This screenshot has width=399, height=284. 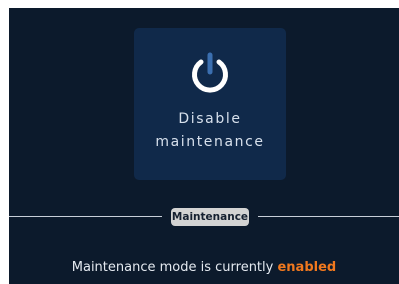 I want to click on label-line-2: maintenance, so click(x=210, y=142).